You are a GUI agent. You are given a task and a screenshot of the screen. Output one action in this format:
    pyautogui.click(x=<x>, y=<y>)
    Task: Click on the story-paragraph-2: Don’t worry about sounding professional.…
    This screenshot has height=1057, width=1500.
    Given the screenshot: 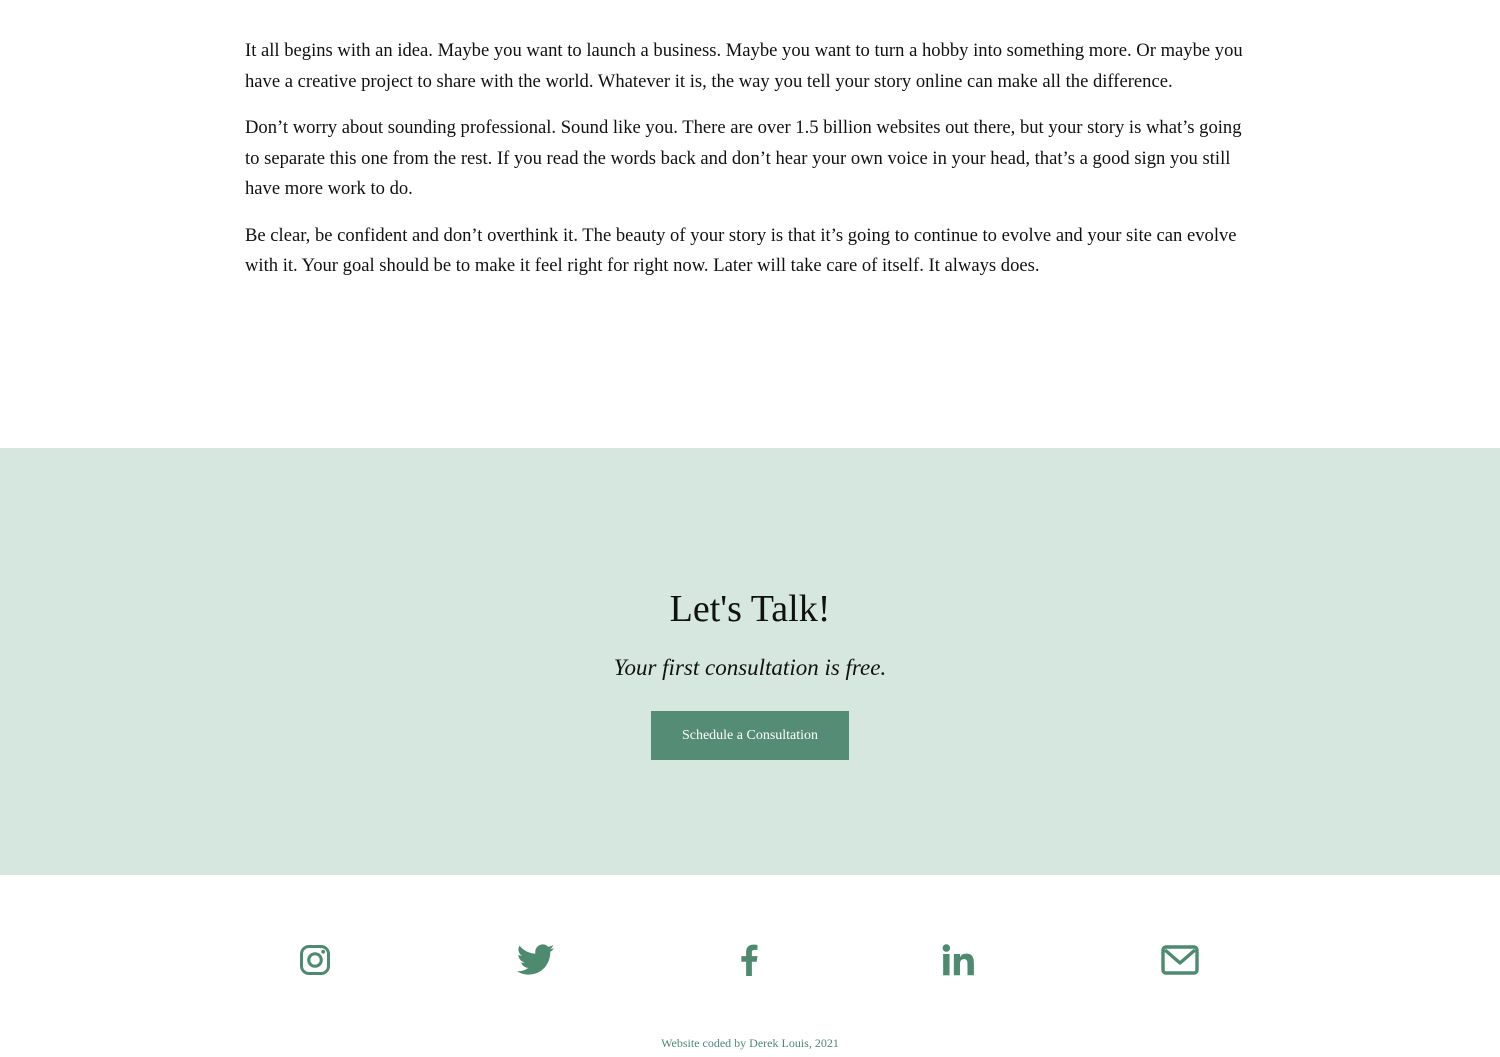 What is the action you would take?
    pyautogui.click(x=743, y=158)
    